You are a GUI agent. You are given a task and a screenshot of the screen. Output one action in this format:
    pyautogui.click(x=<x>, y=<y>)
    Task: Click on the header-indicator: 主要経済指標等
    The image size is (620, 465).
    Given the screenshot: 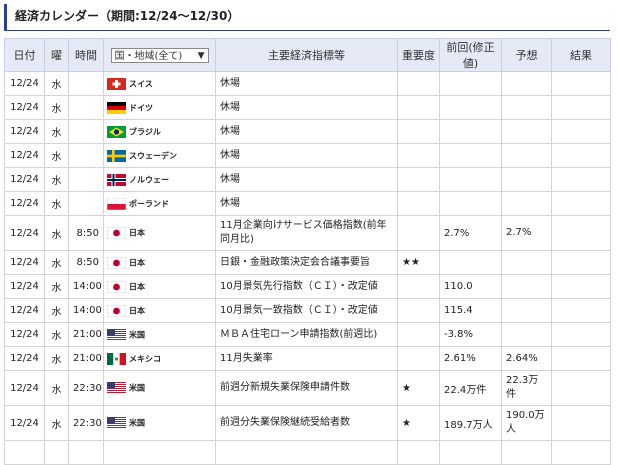 What is the action you would take?
    pyautogui.click(x=306, y=55)
    